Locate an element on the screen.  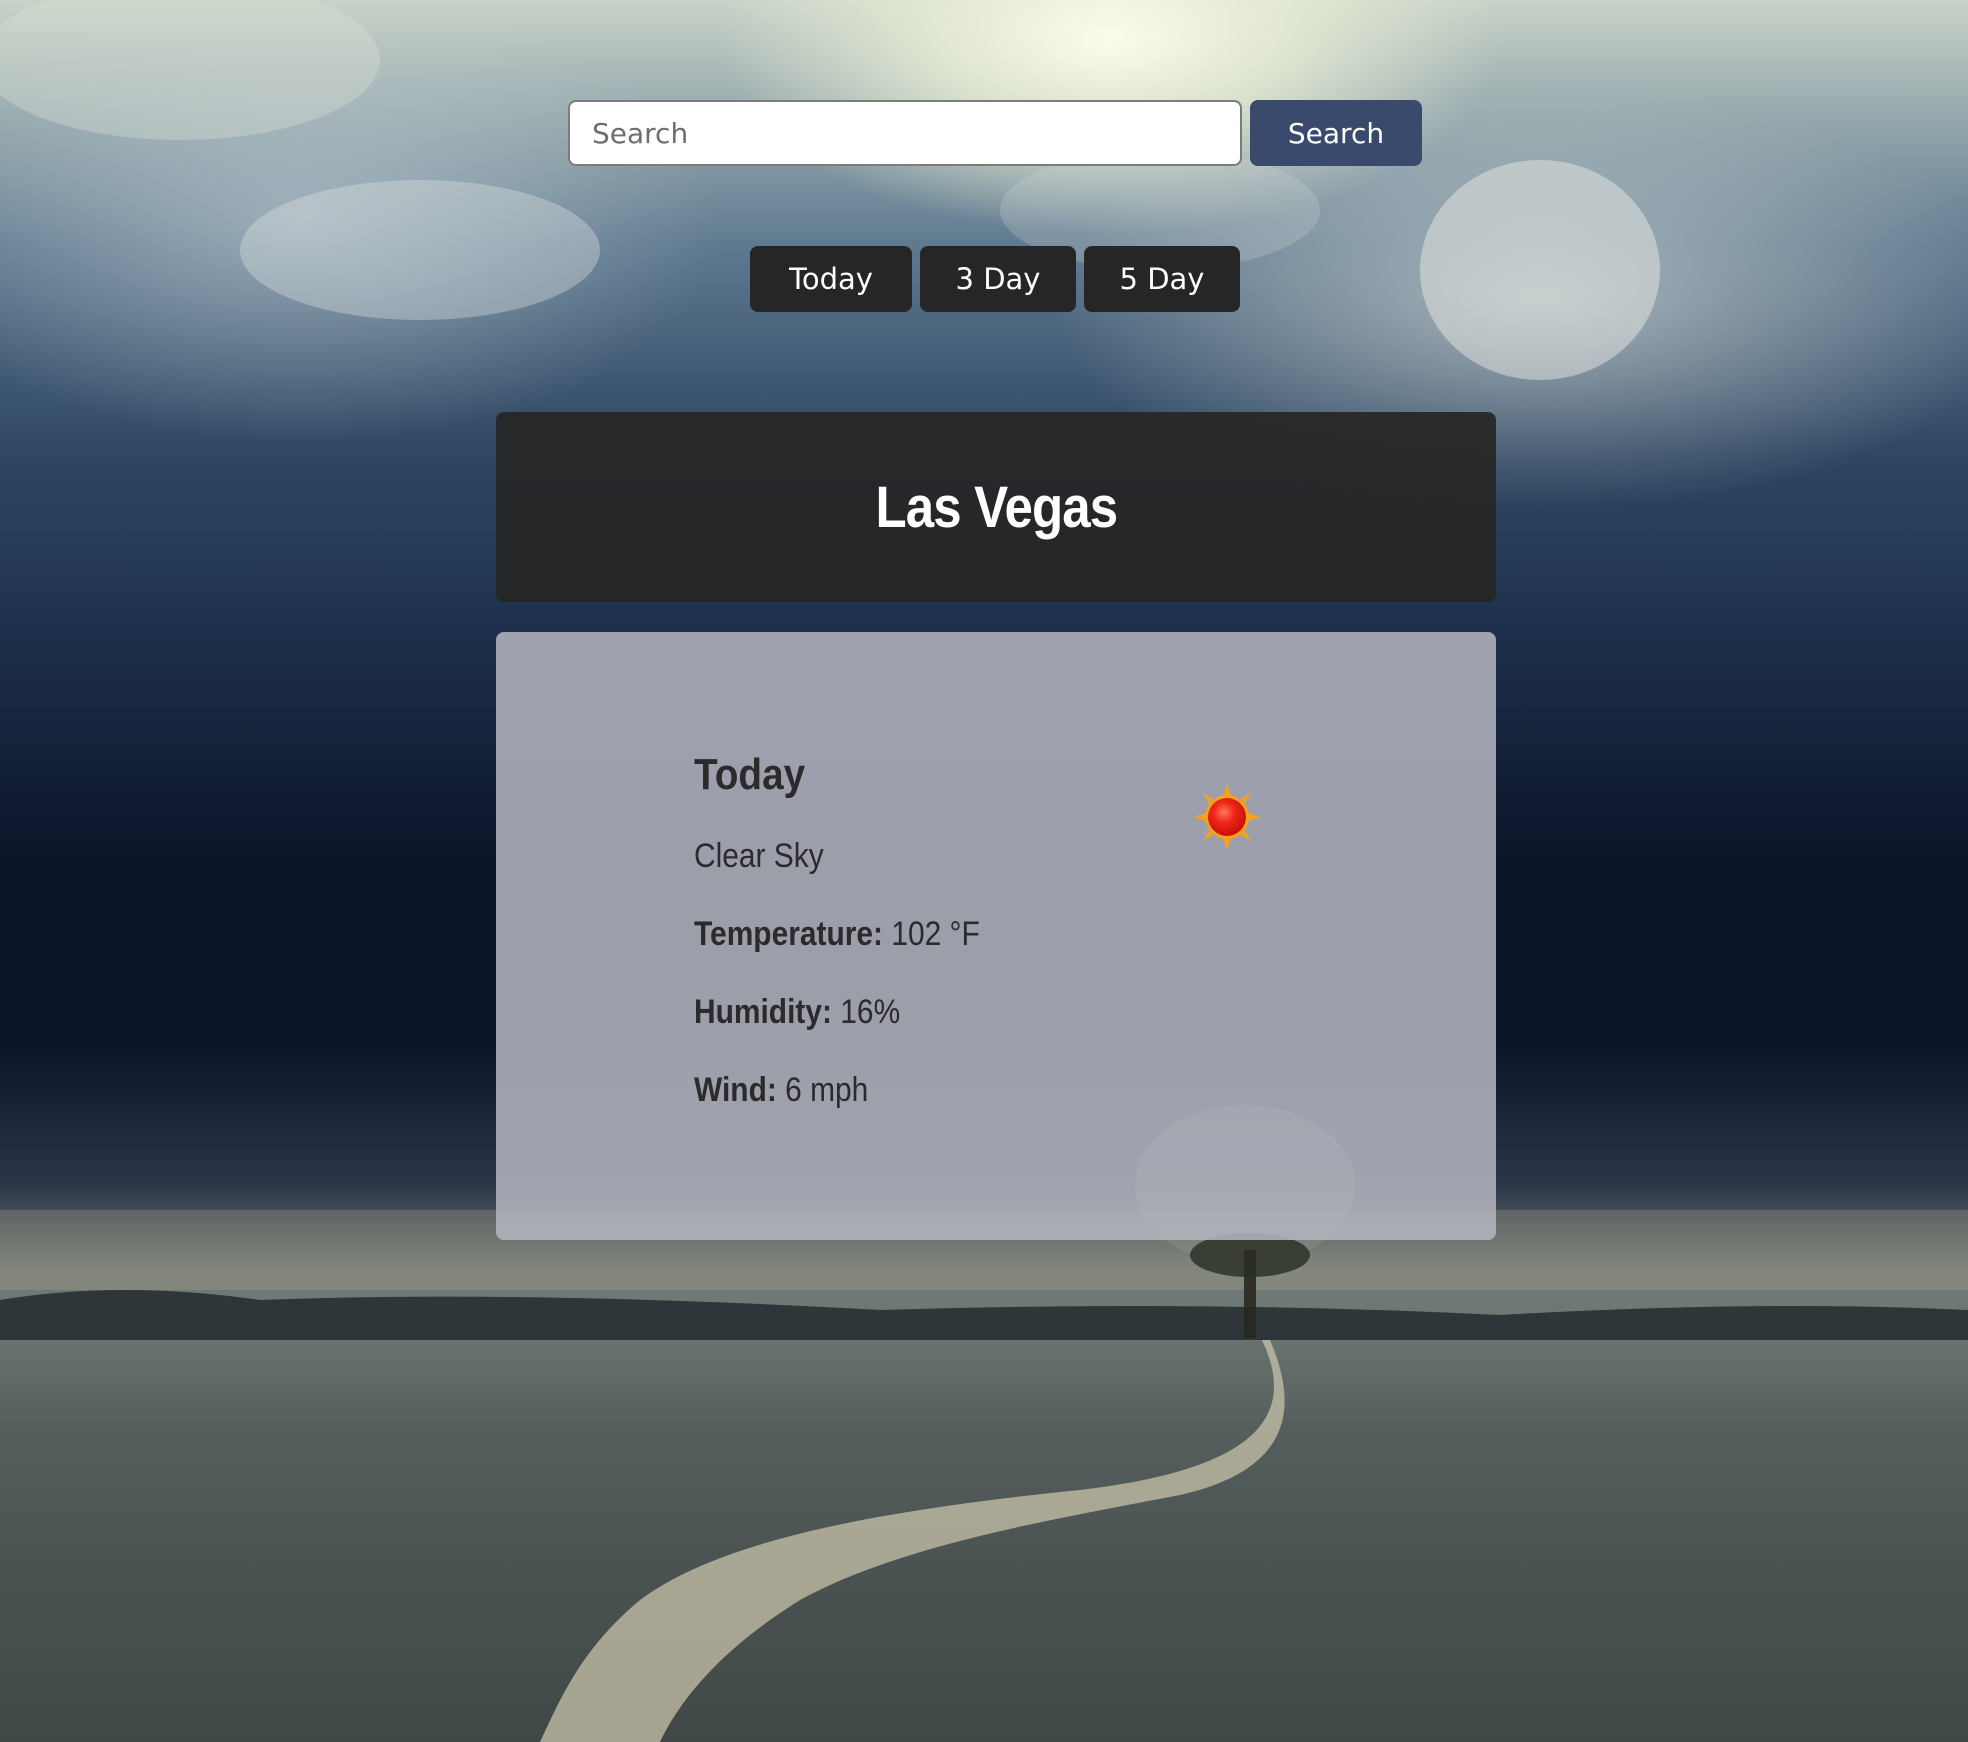
condition-text: Clear Sky is located at coordinates (759, 856).